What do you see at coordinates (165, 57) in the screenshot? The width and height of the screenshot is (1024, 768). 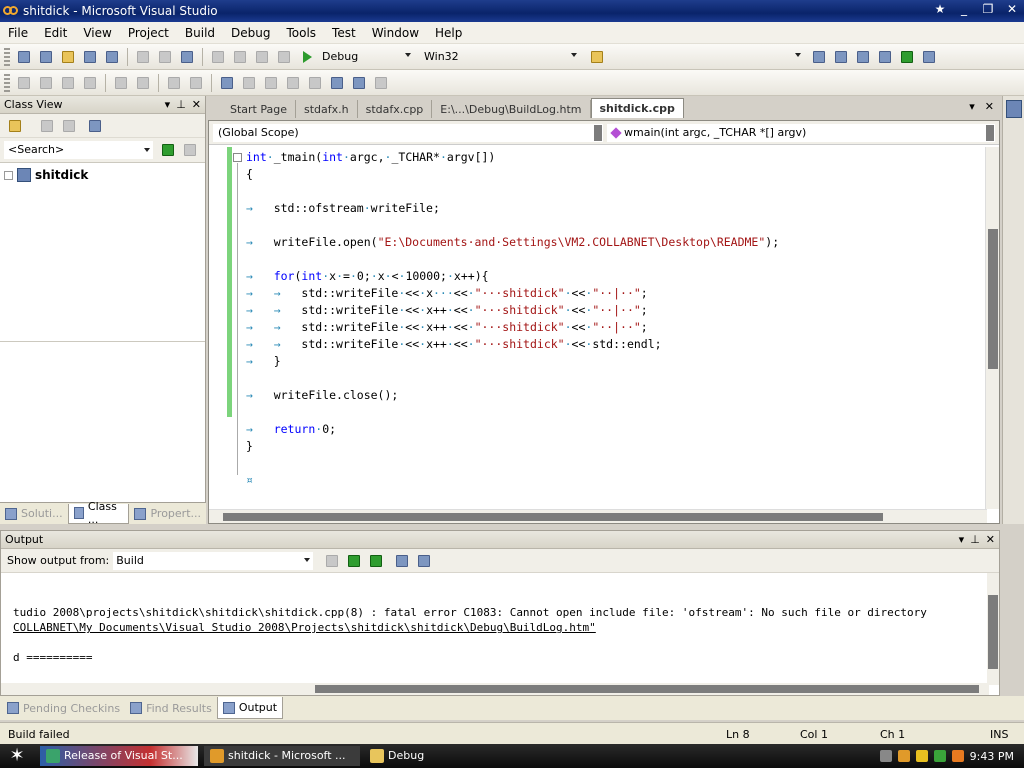 I see `copy-icon` at bounding box center [165, 57].